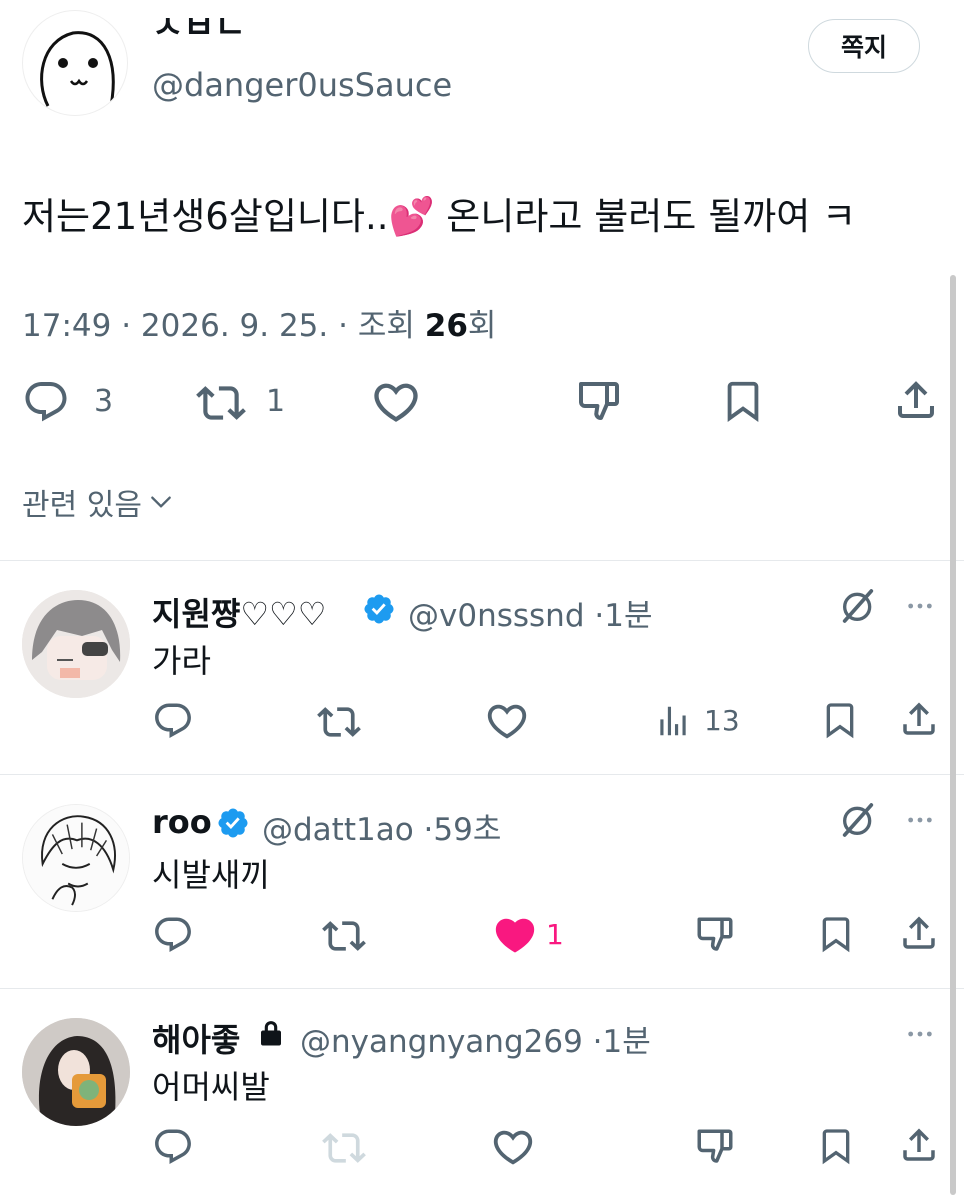 This screenshot has height=1199, width=964. Describe the element at coordinates (104, 401) in the screenshot. I see `reply-count: 3` at that location.